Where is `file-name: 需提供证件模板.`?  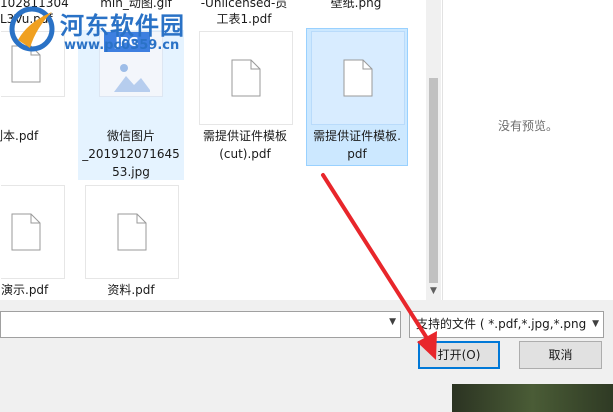 file-name: 需提供证件模板. is located at coordinates (357, 136).